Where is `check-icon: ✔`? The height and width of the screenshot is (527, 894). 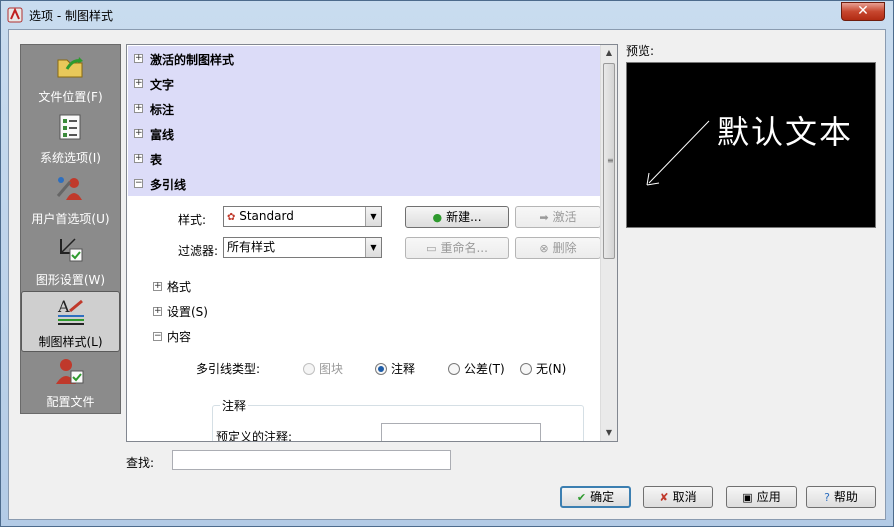 check-icon: ✔ is located at coordinates (581, 497).